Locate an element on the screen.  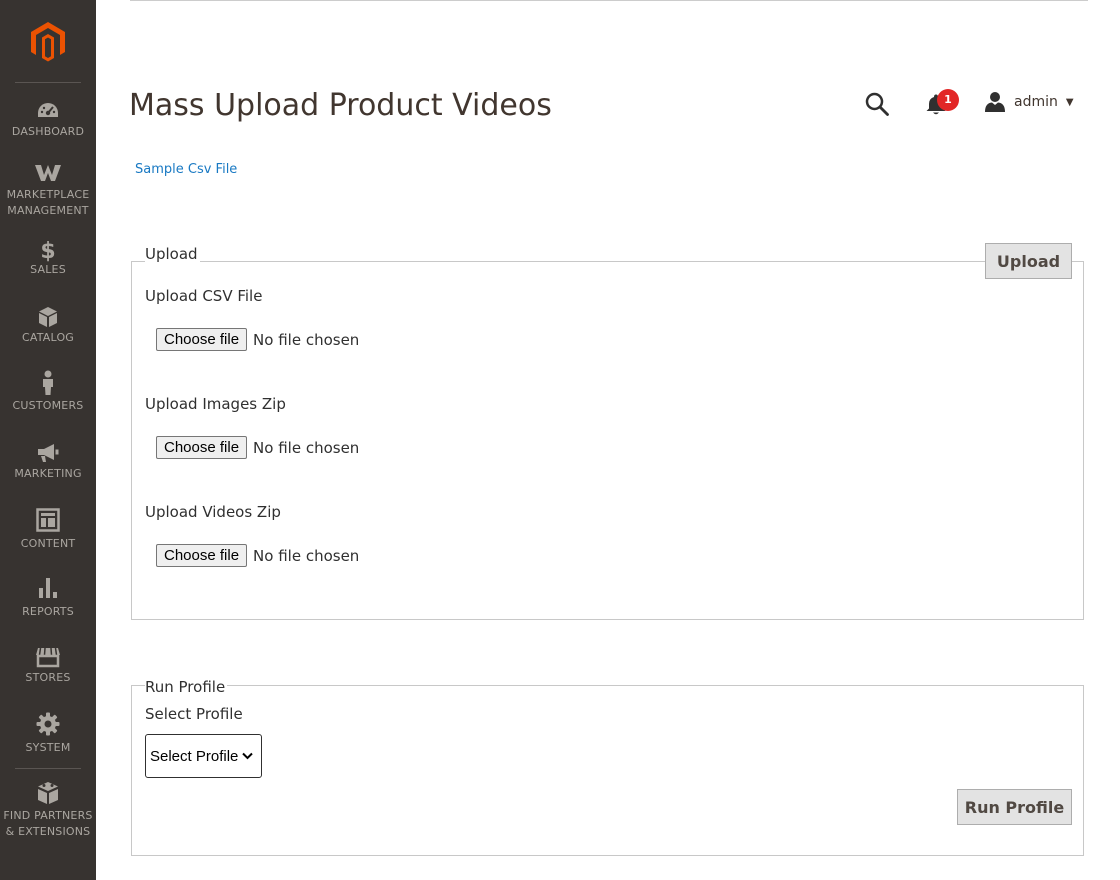
dollar-icon: $ is located at coordinates (48, 250).